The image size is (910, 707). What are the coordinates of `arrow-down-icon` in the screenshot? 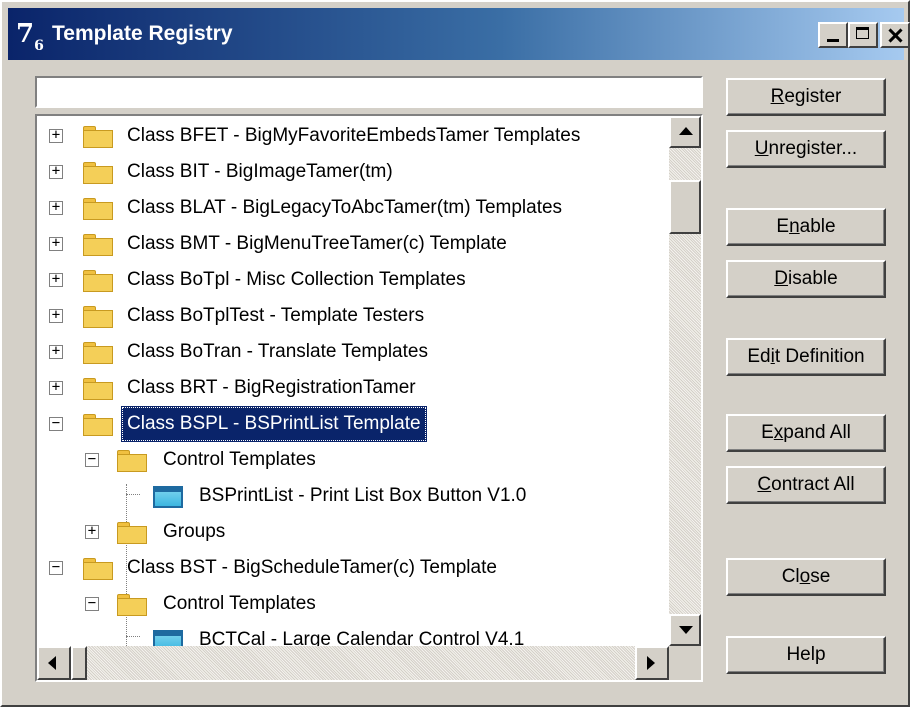 It's located at (686, 630).